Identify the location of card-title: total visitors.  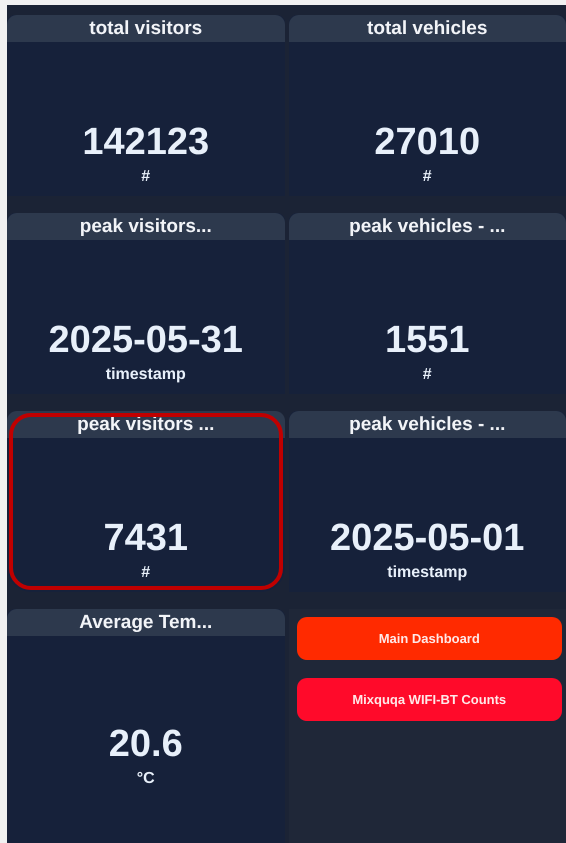
(145, 28).